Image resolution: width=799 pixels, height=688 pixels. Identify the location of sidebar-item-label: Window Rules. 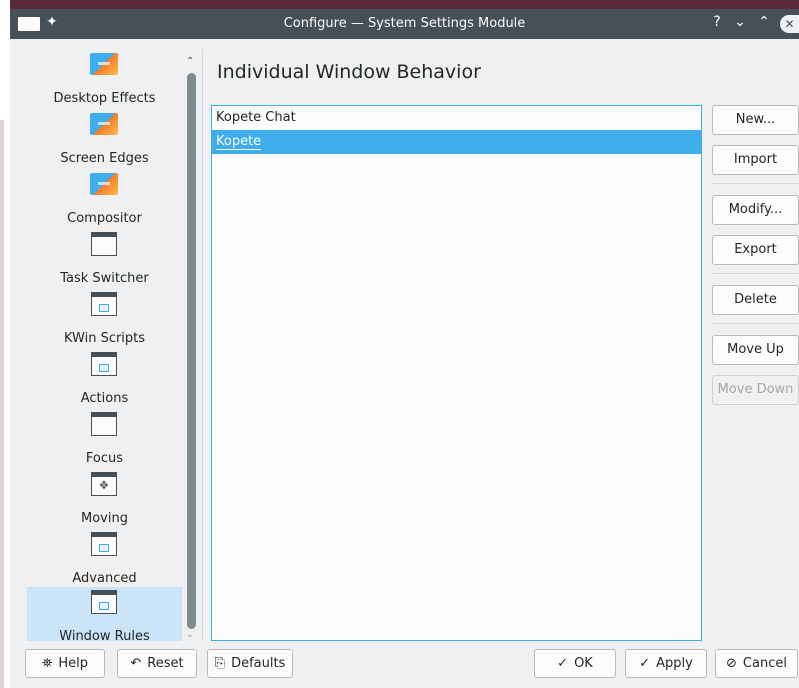
(104, 635).